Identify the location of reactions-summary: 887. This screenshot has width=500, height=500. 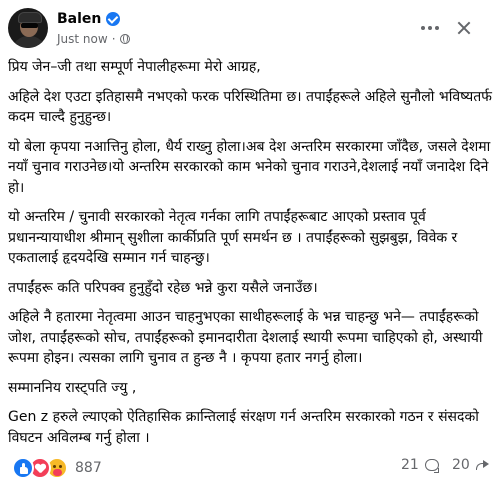
(57, 468).